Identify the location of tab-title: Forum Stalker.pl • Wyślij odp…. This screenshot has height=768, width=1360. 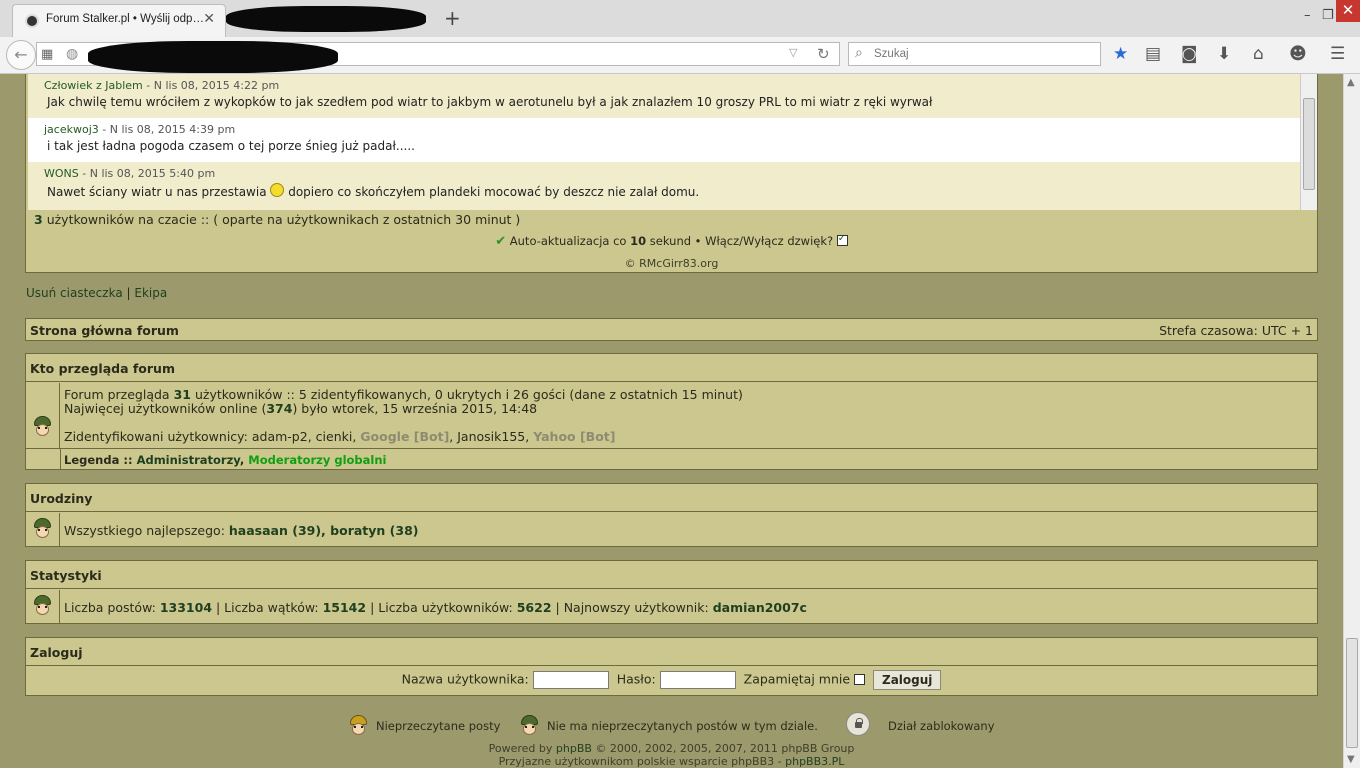
(125, 19).